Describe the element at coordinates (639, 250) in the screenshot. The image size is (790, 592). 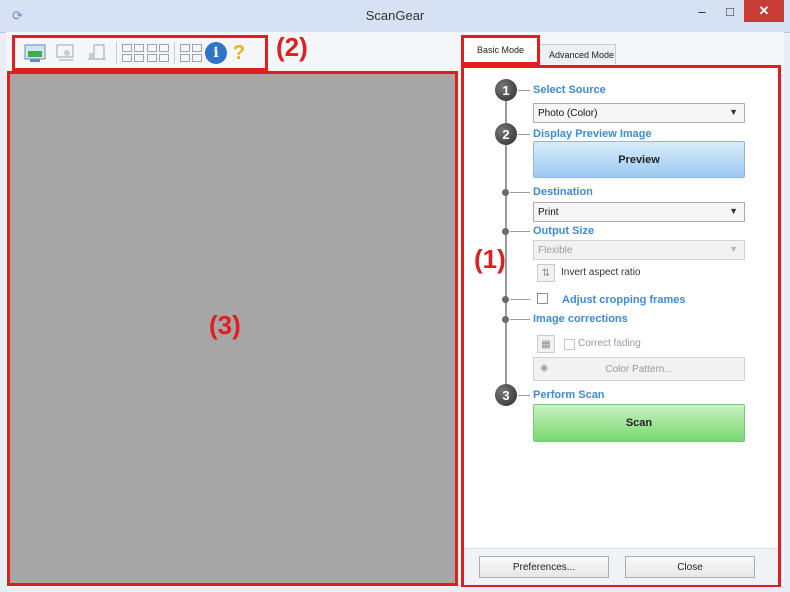
I see `output-size-select: Flexible ▼` at that location.